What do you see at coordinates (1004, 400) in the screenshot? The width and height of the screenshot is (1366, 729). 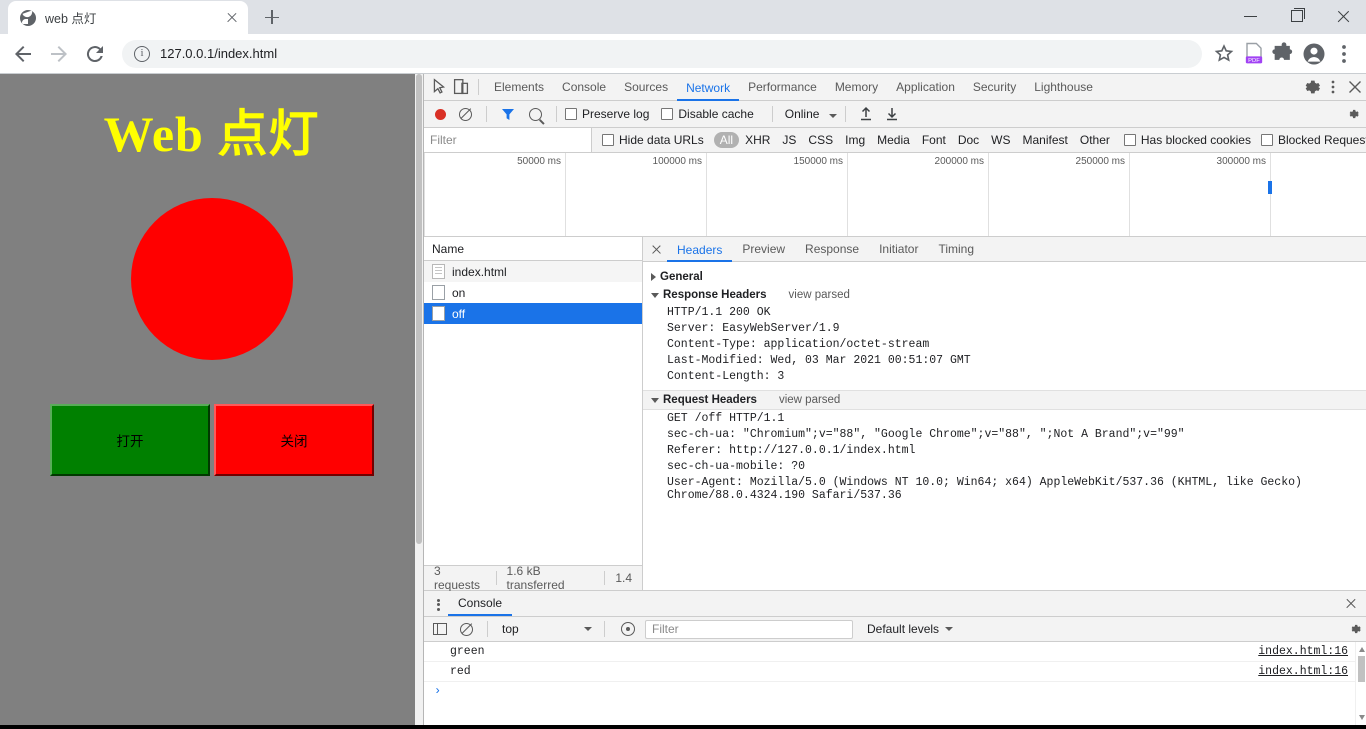 I see `section-request-headers: Request Headers view parsed` at bounding box center [1004, 400].